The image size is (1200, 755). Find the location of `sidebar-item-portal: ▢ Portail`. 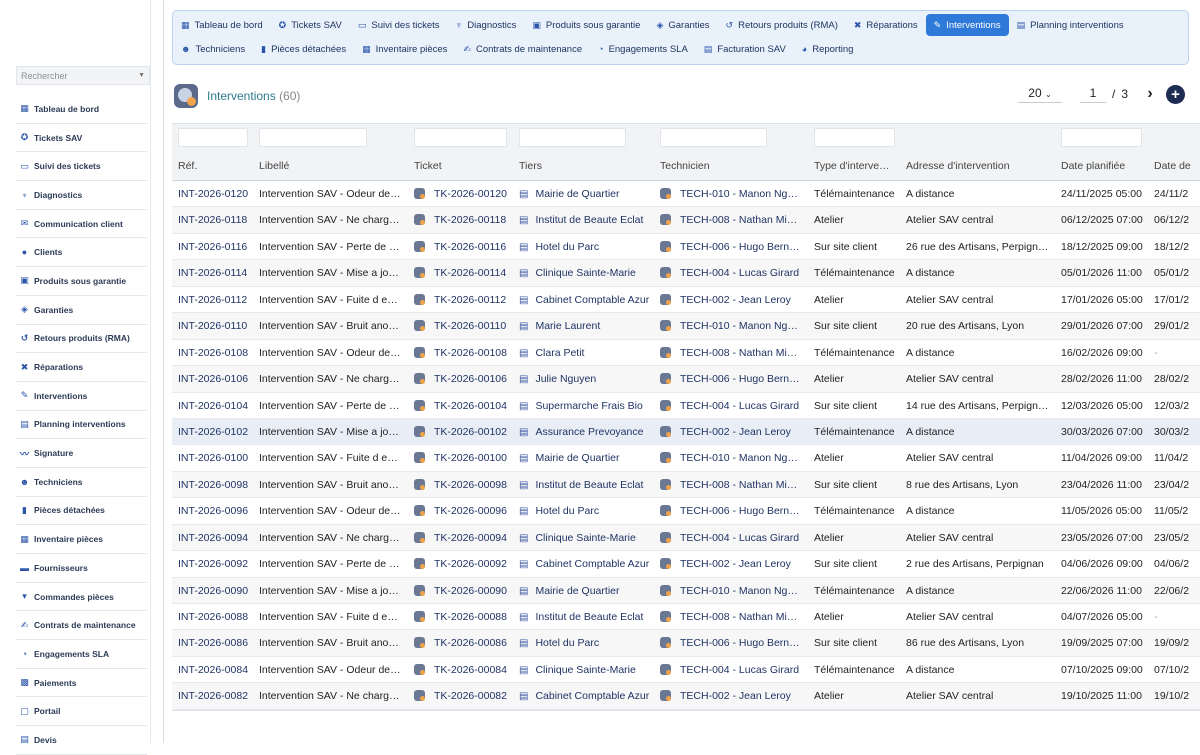

sidebar-item-portal: ▢ Portail is located at coordinates (81, 712).